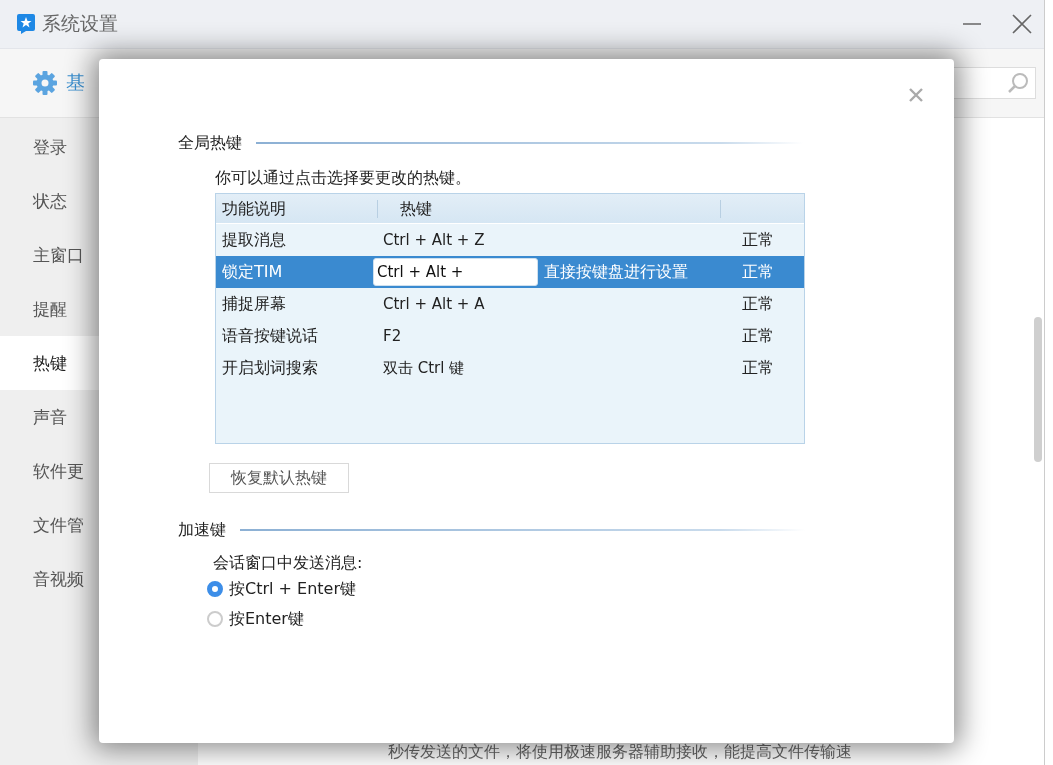 The image size is (1053, 765). I want to click on window-title: 系统设置, so click(80, 23).